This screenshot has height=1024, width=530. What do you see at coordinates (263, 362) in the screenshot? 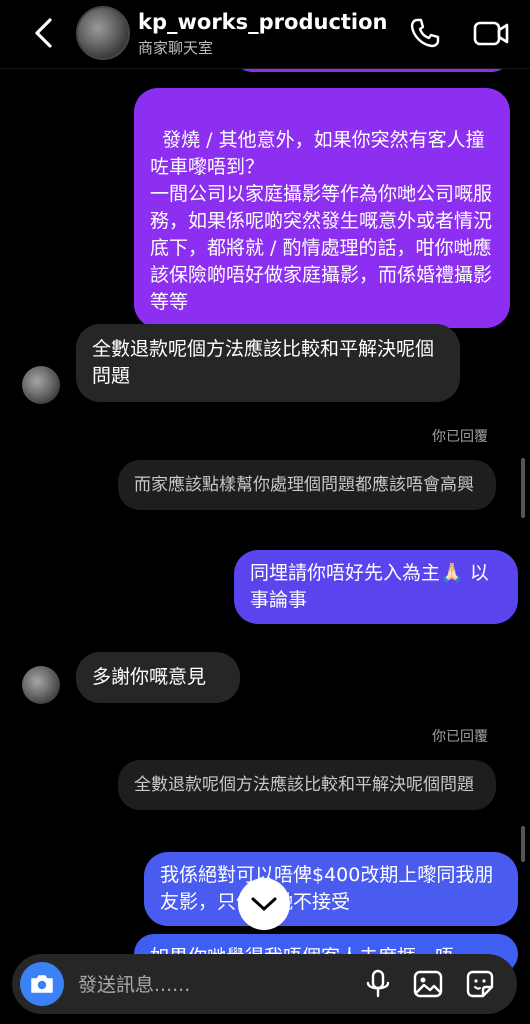
I see `message-text: 全數退款呢個方法應該比較和平解決呢個問題` at bounding box center [263, 362].